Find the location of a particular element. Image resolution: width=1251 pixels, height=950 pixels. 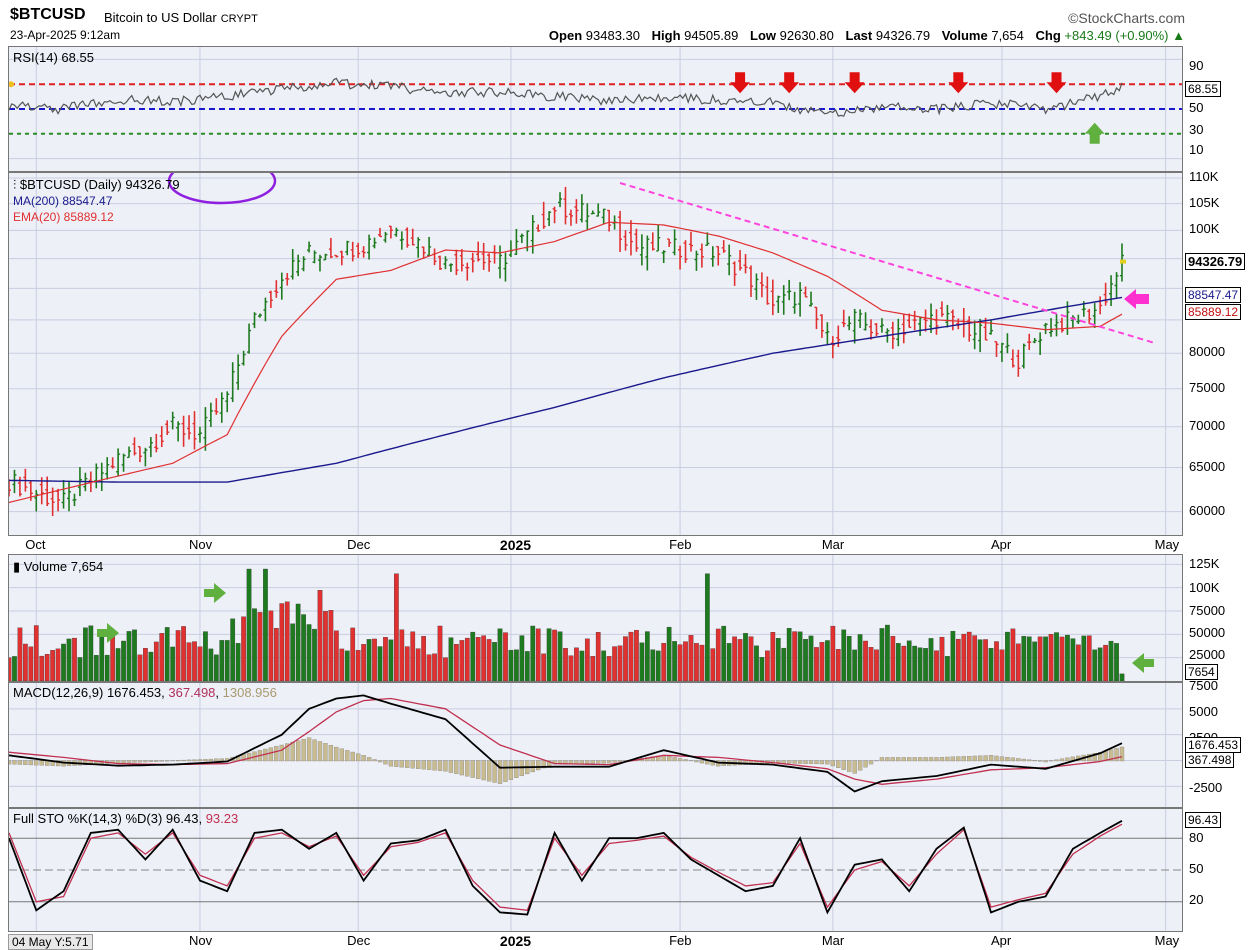

legend-ema20: EMA(20) 85889.12 is located at coordinates (63, 217).